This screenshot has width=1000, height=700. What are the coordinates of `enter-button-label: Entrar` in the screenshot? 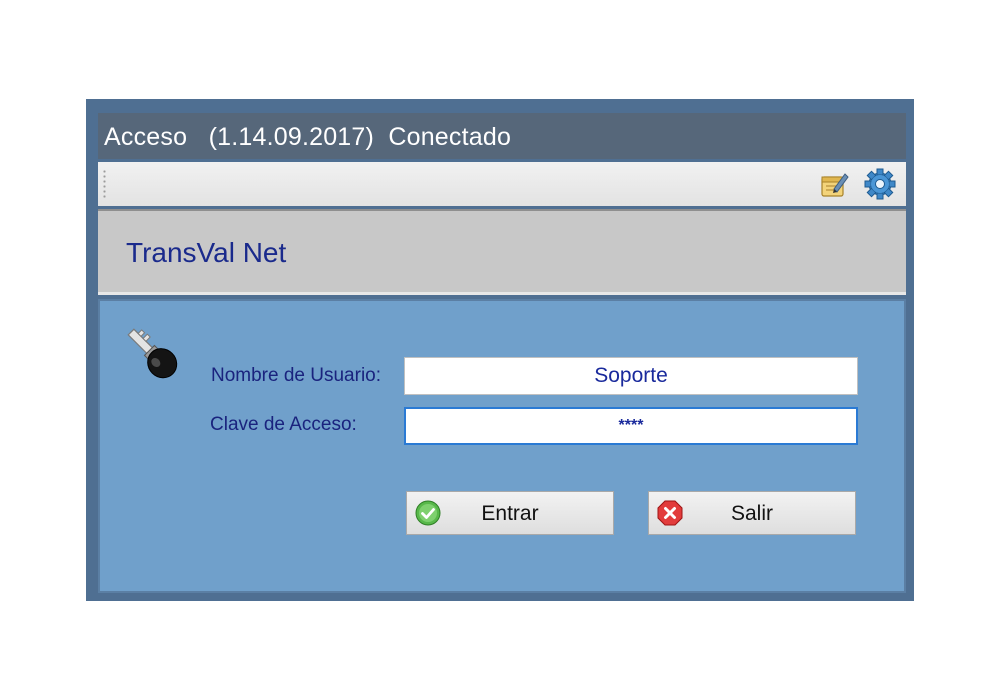 It's located at (510, 513).